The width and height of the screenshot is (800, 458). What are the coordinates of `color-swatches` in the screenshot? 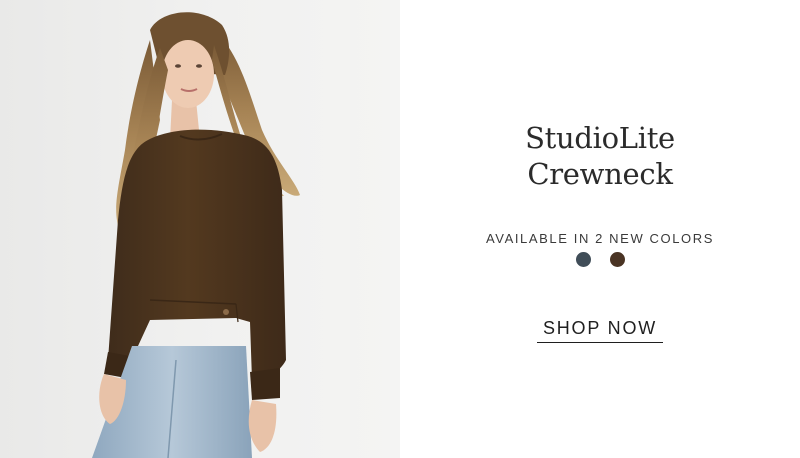 It's located at (600, 259).